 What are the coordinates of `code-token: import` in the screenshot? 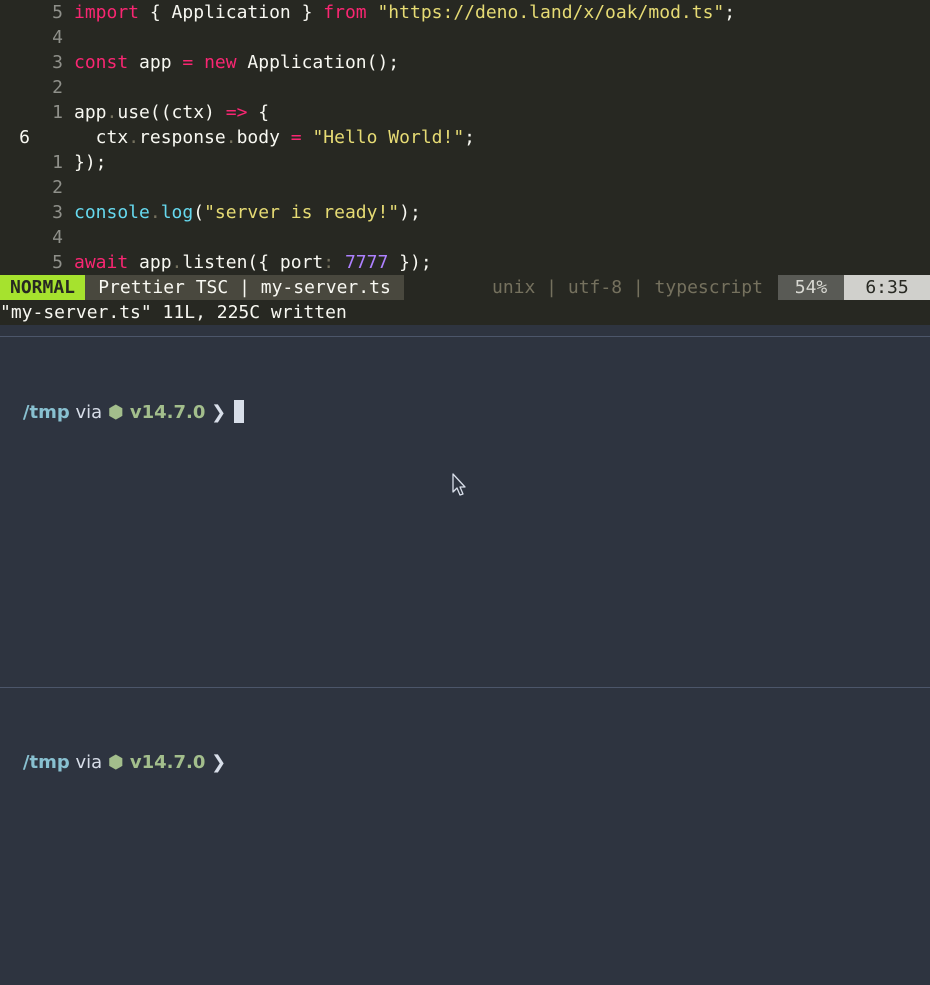 It's located at (107, 12).